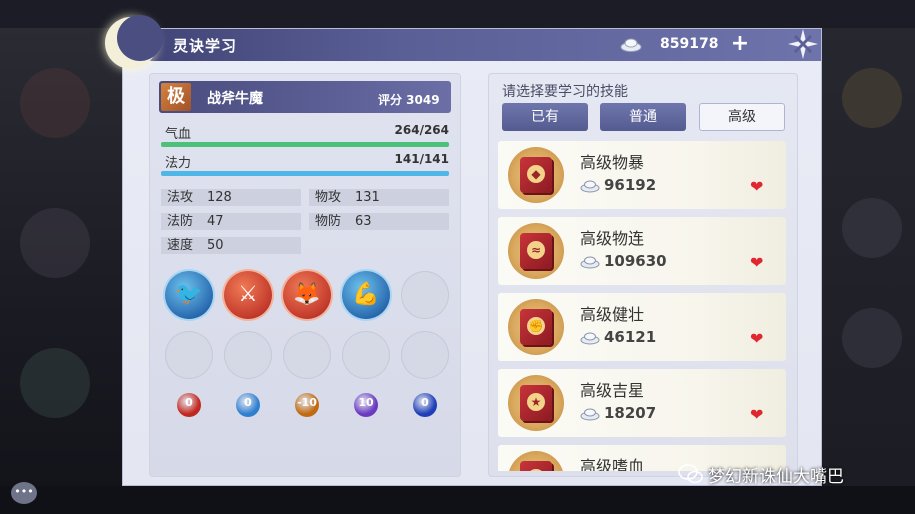 This screenshot has height=514, width=915. I want to click on window-title: 灵诀学习, so click(205, 46).